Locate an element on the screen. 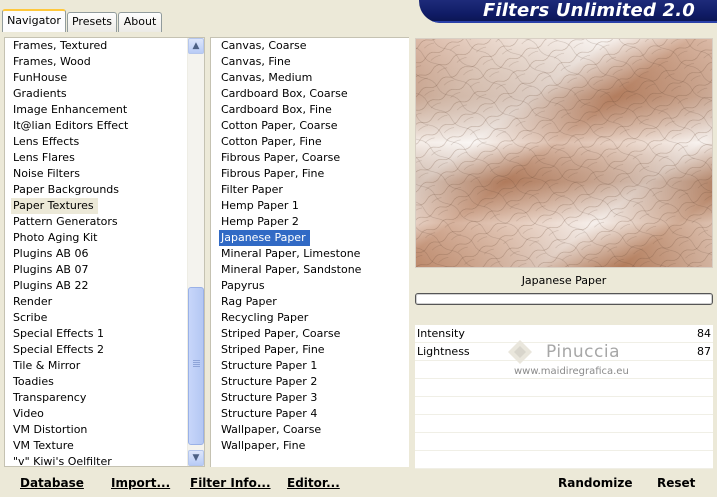 Image resolution: width=717 pixels, height=497 pixels. category-list-item: Render is located at coordinates (99, 302).